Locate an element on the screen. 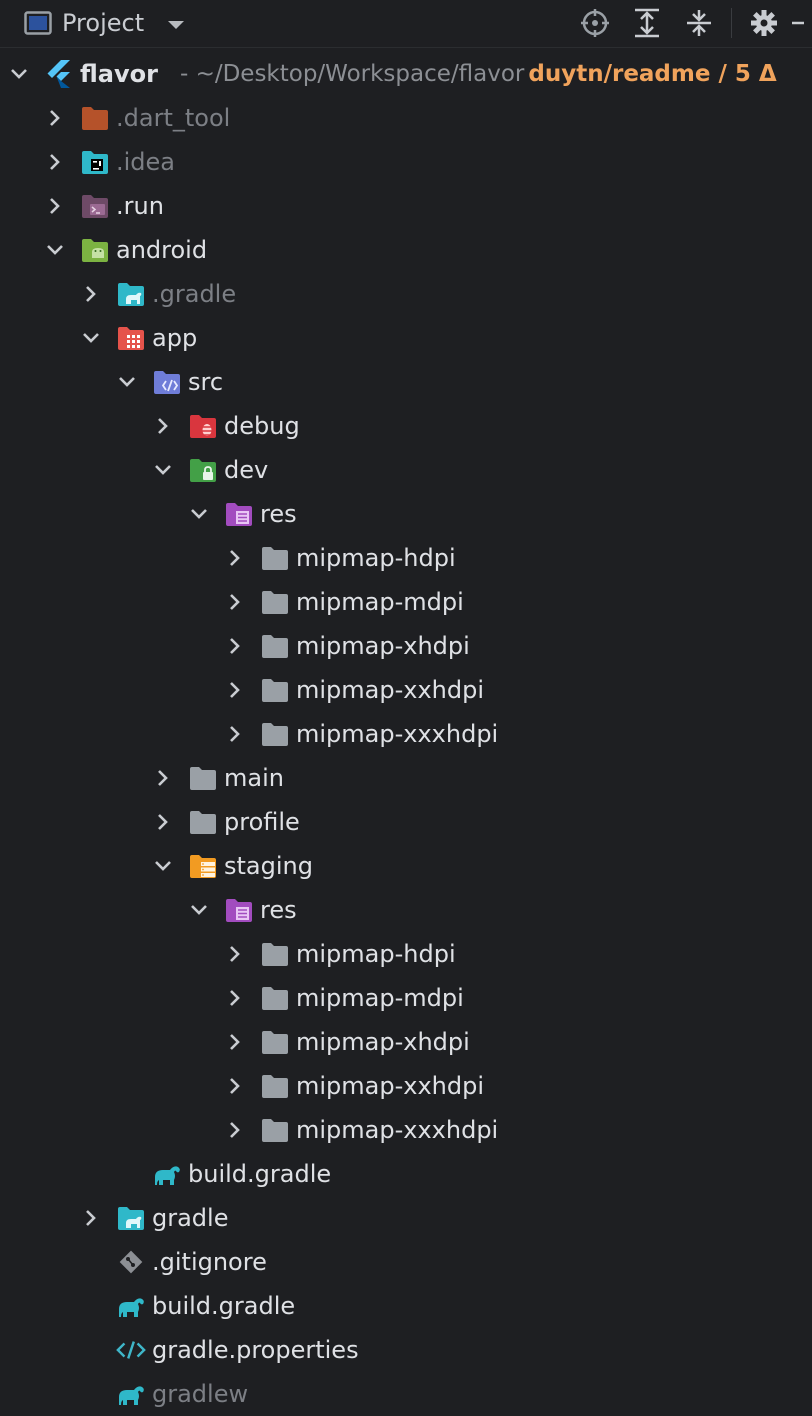 Image resolution: width=812 pixels, height=1416 pixels. folder-gradle-icon is located at coordinates (131, 1218).